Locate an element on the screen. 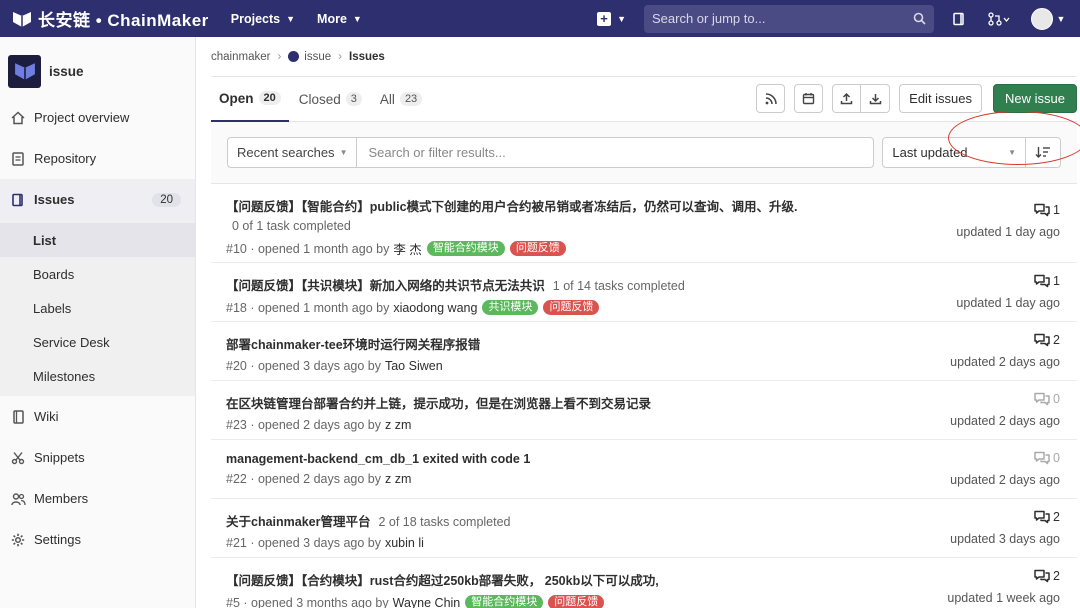  issue-reference: #10 · opened 1 month ago by is located at coordinates (308, 248).